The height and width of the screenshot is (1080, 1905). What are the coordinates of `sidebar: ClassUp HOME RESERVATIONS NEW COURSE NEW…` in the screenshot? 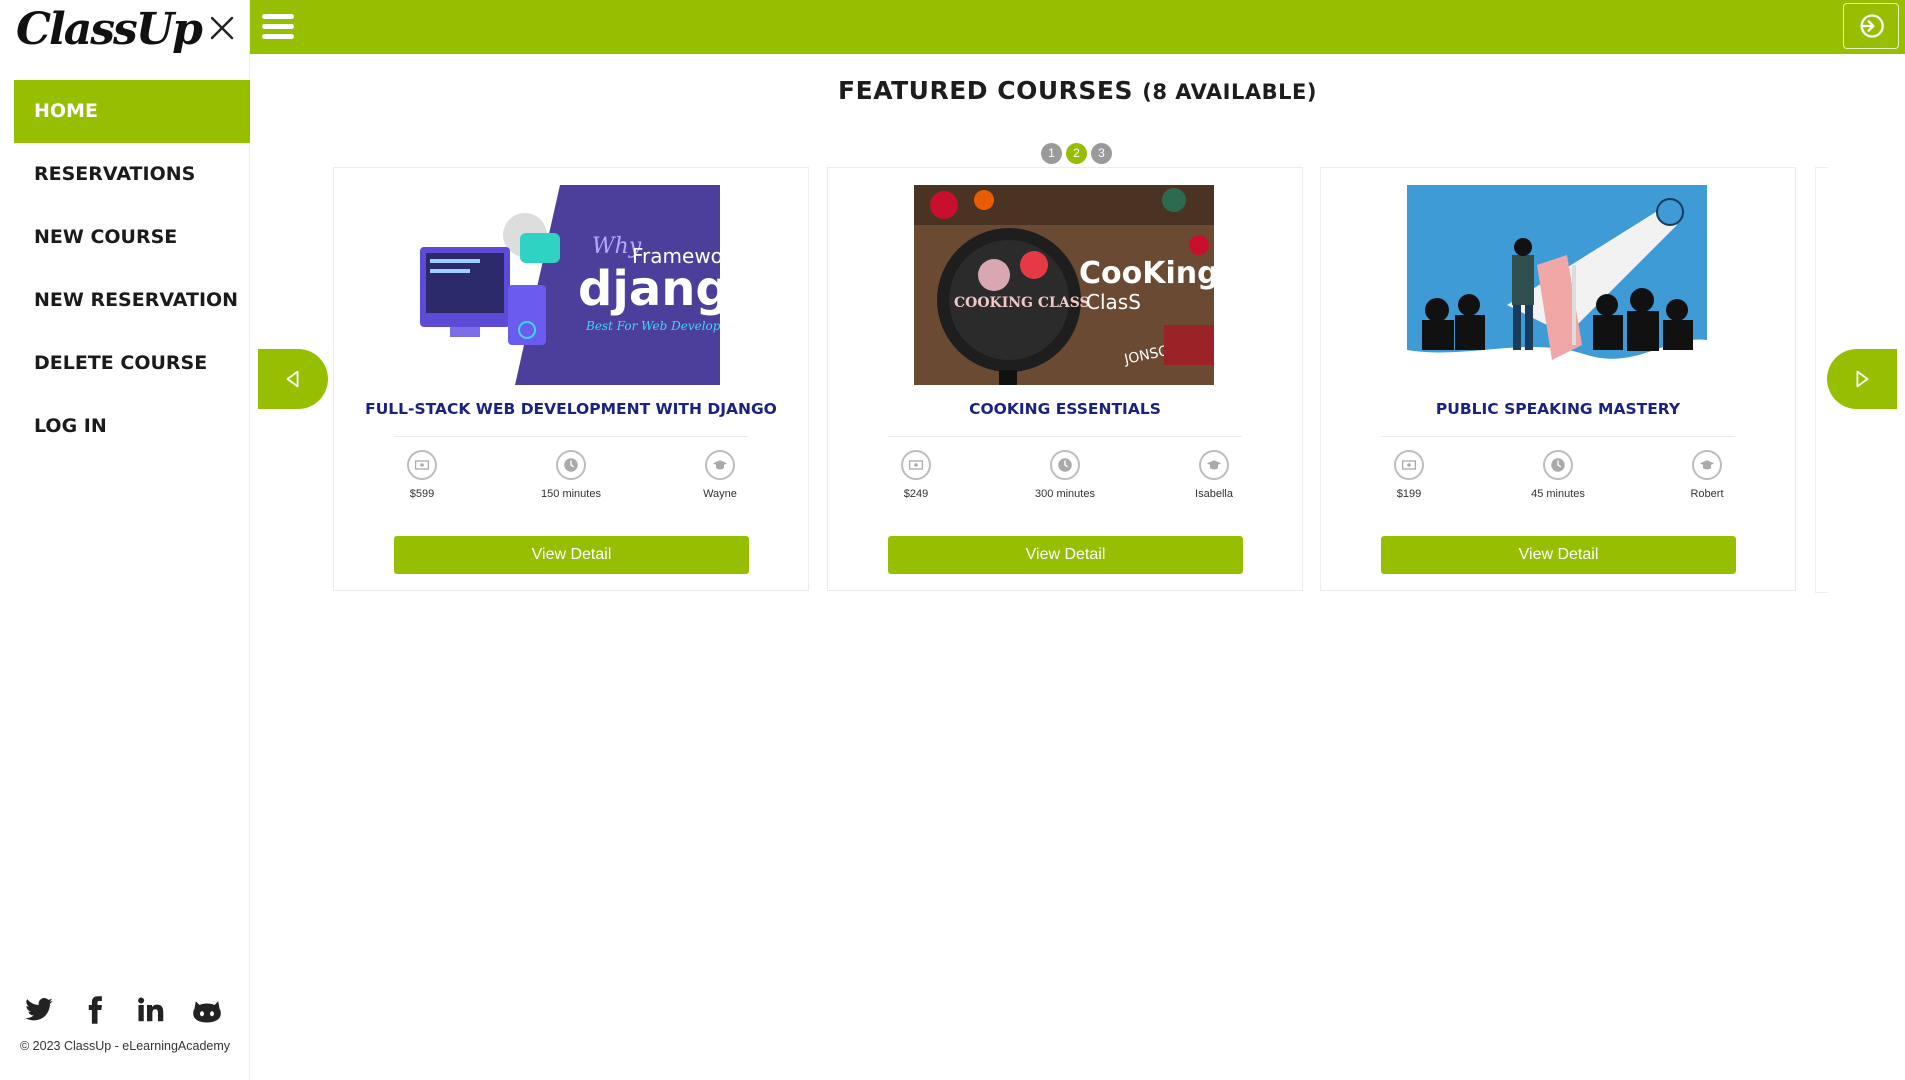 It's located at (125, 540).